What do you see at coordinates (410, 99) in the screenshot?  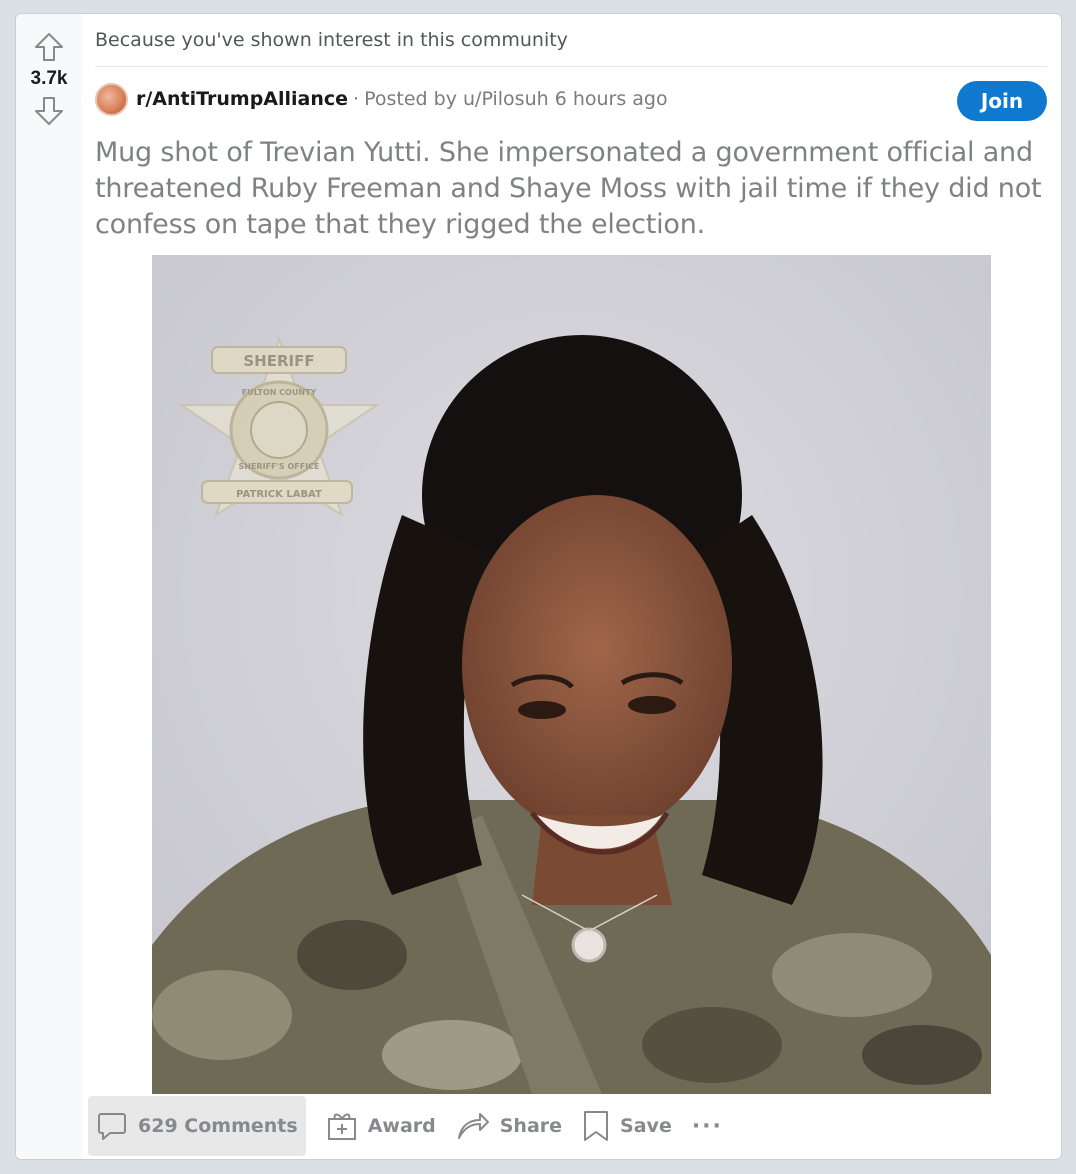 I see `posted-prefix: Posted by` at bounding box center [410, 99].